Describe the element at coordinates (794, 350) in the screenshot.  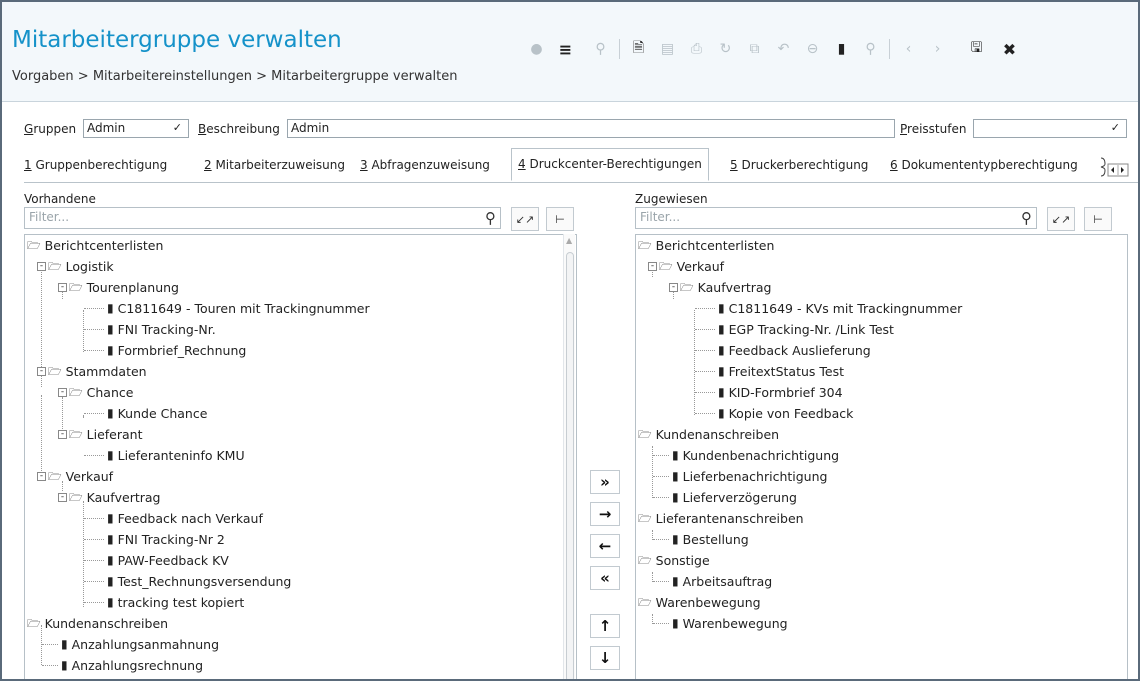
I see `tree-report: ▮ Feedback Auslieferung` at that location.